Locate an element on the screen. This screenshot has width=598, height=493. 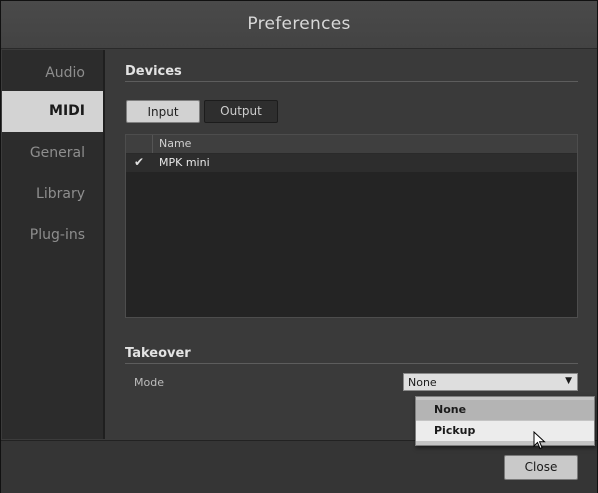
dropdown-option-pickup: Pickup is located at coordinates (505, 431).